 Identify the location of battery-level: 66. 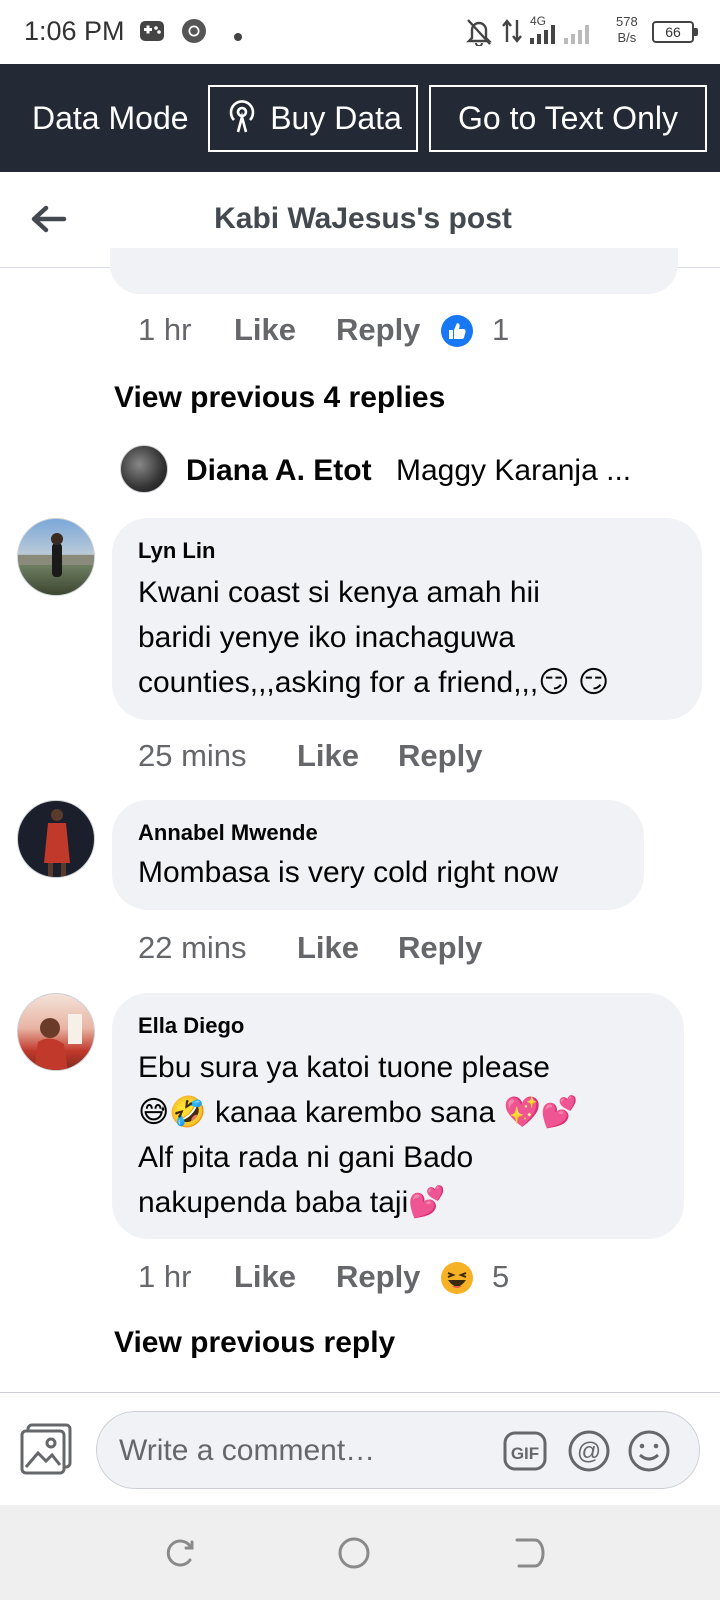
(673, 32).